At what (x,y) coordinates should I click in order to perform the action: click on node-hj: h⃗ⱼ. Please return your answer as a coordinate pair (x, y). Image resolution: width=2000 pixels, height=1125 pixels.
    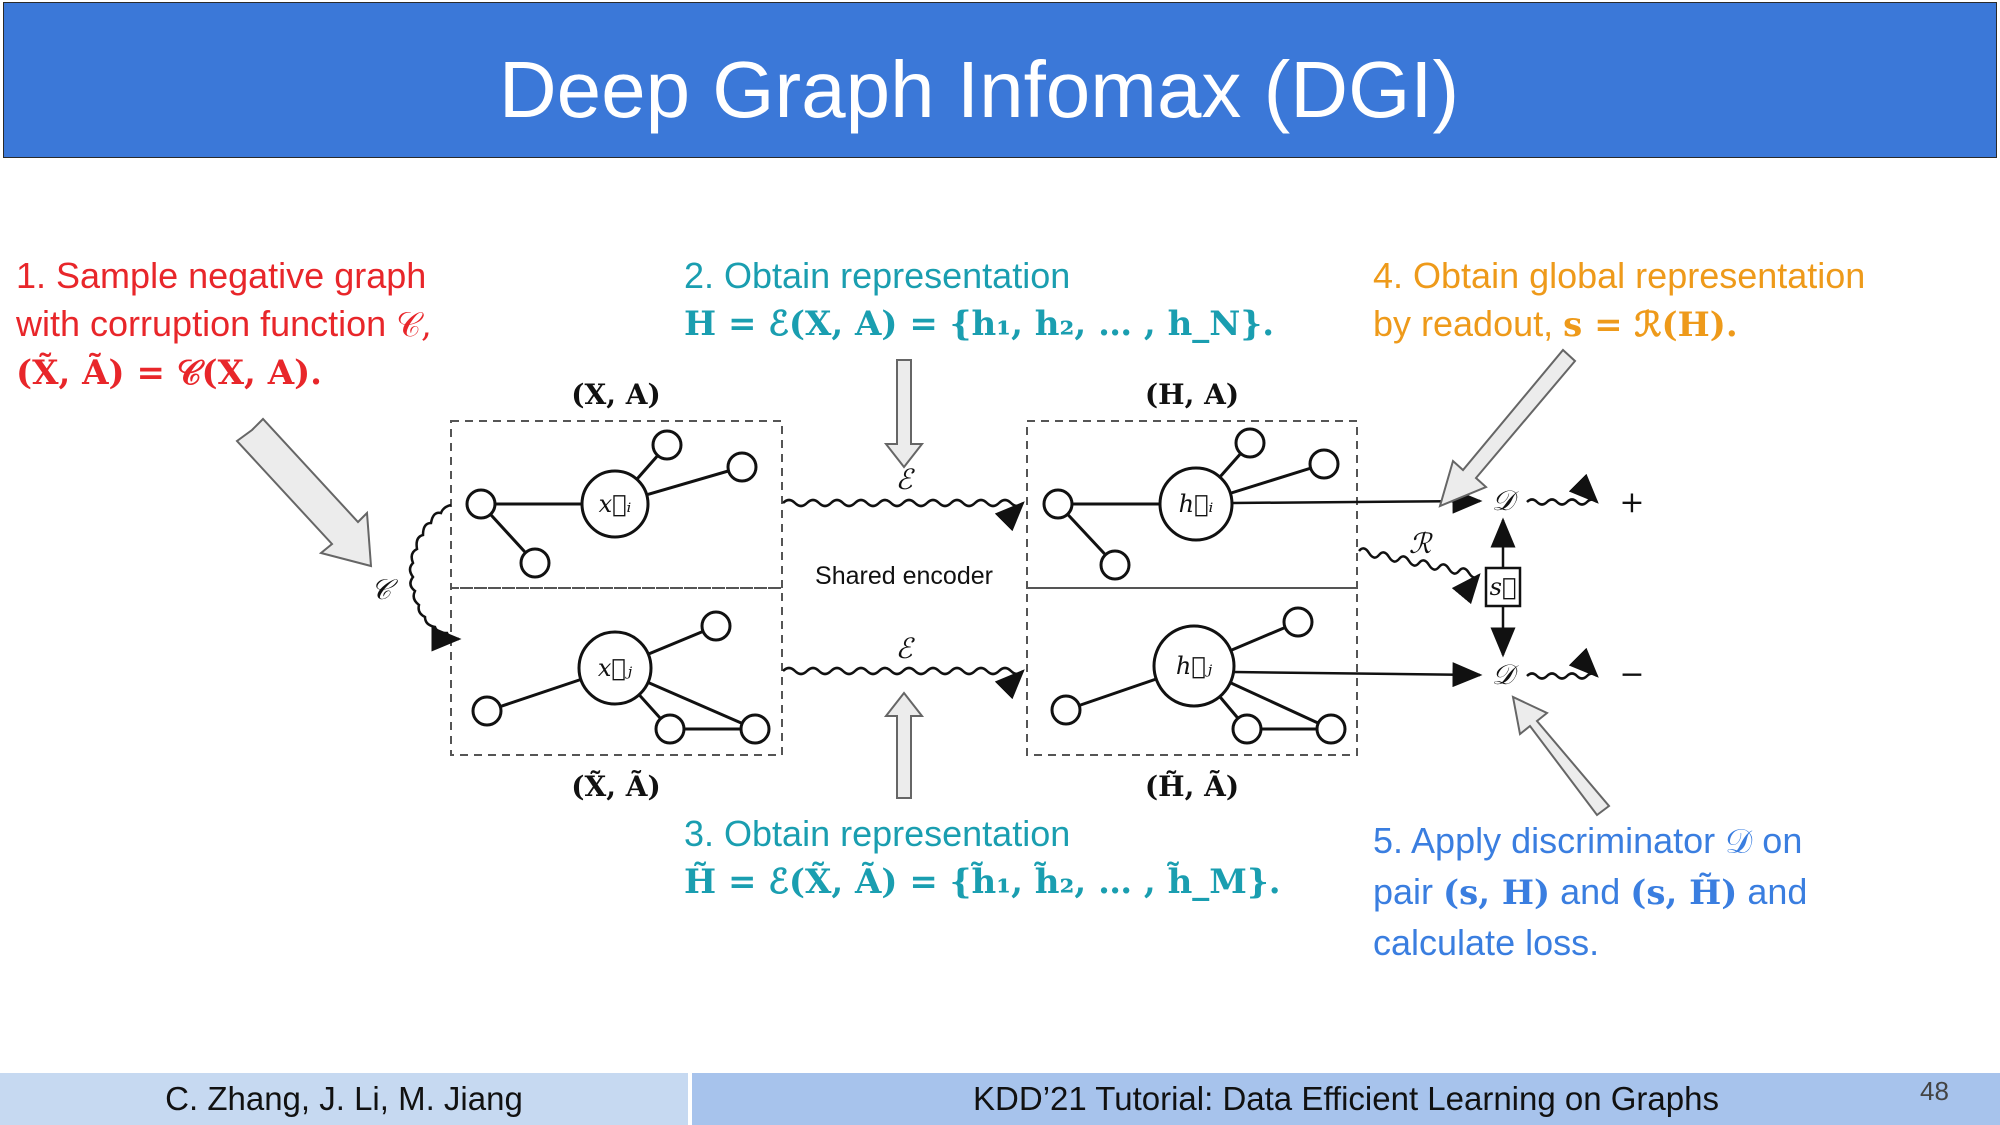
    Looking at the image, I should click on (1194, 666).